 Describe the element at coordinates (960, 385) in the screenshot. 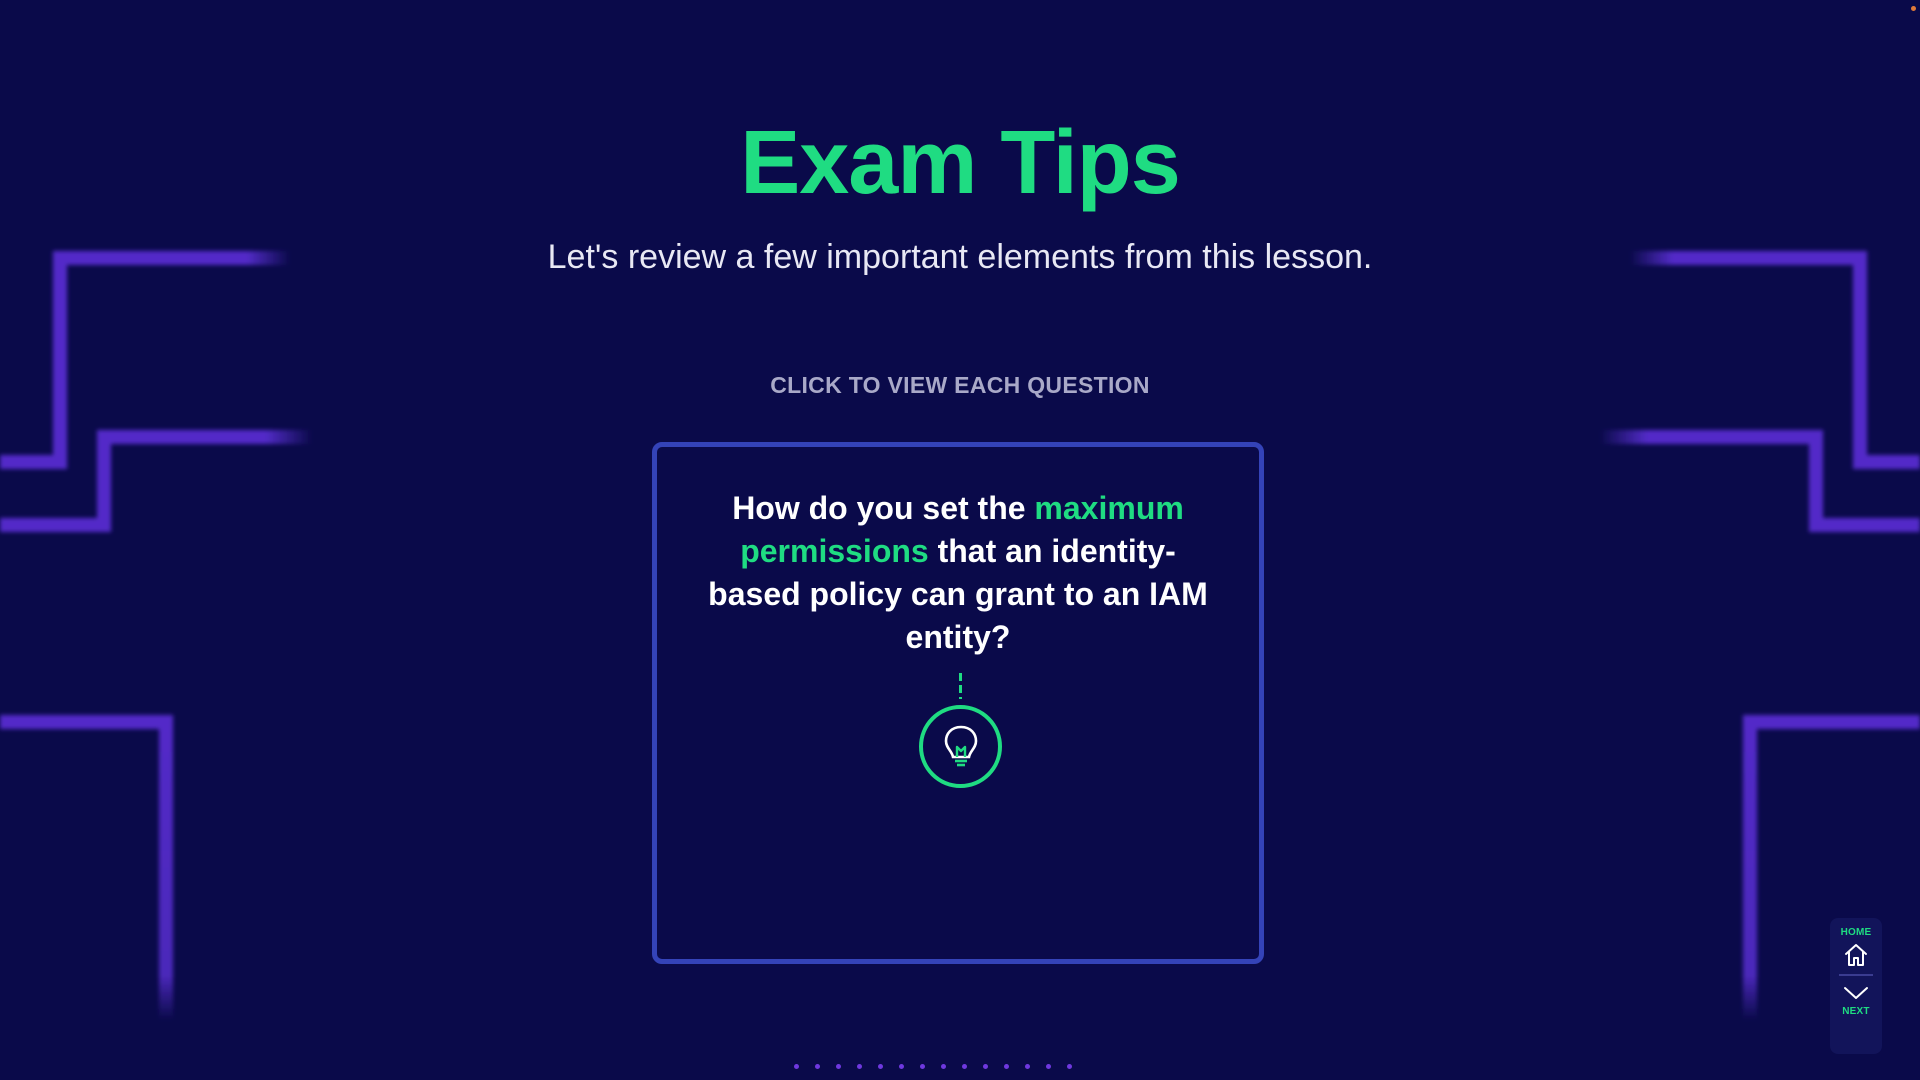

I see `instruction-text: CLICK TO VIEW EACH QUESTION` at that location.